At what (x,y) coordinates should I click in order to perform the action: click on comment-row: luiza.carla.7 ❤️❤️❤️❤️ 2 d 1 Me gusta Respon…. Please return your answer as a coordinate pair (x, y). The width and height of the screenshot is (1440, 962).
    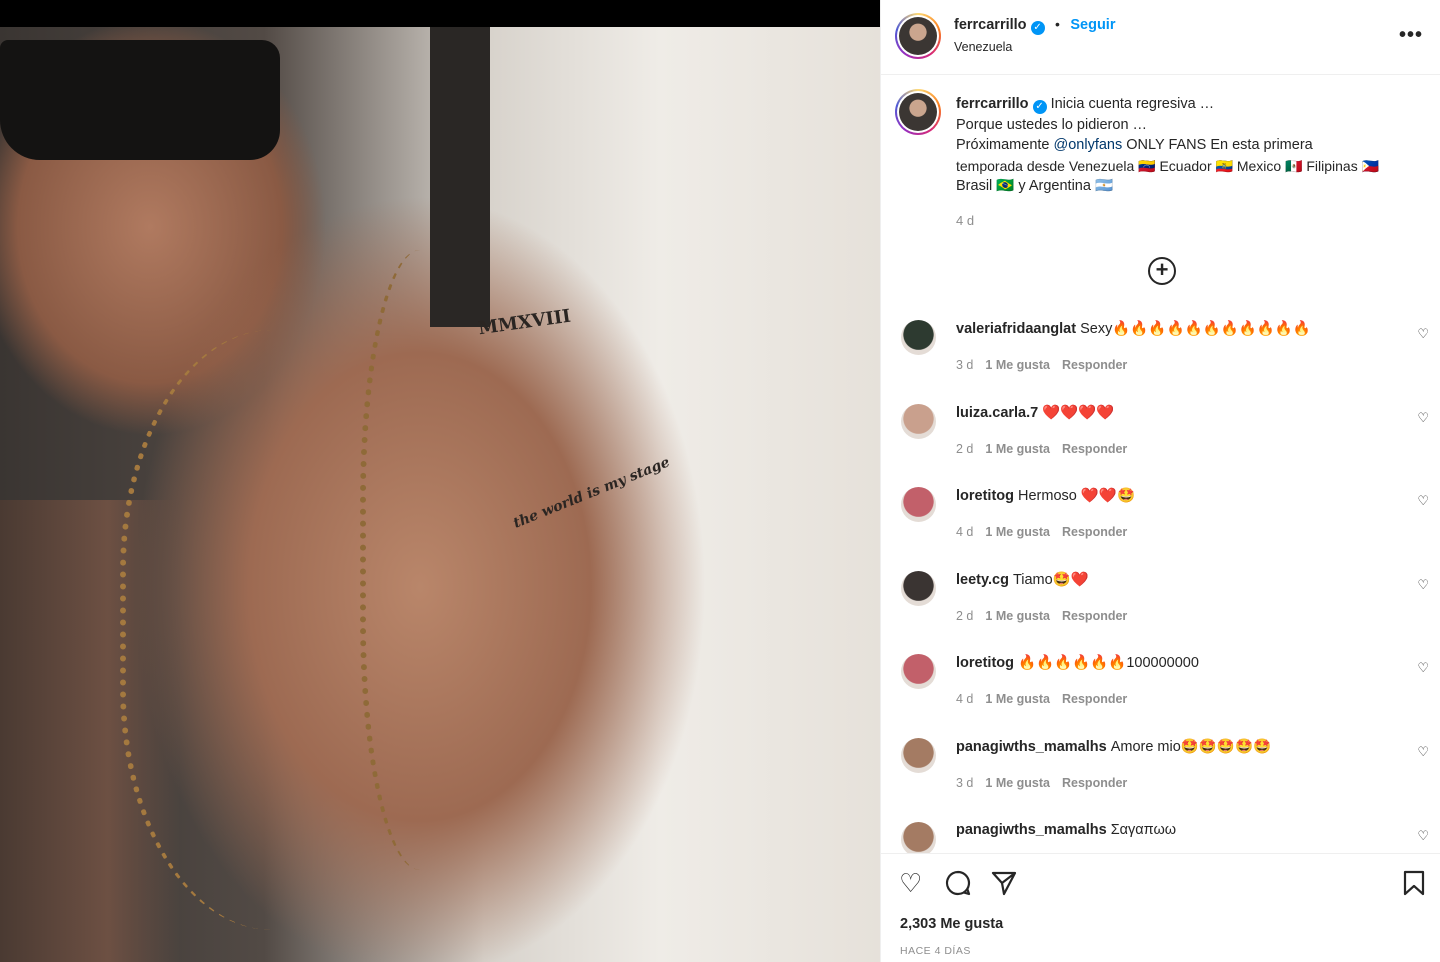
    Looking at the image, I should click on (1160, 443).